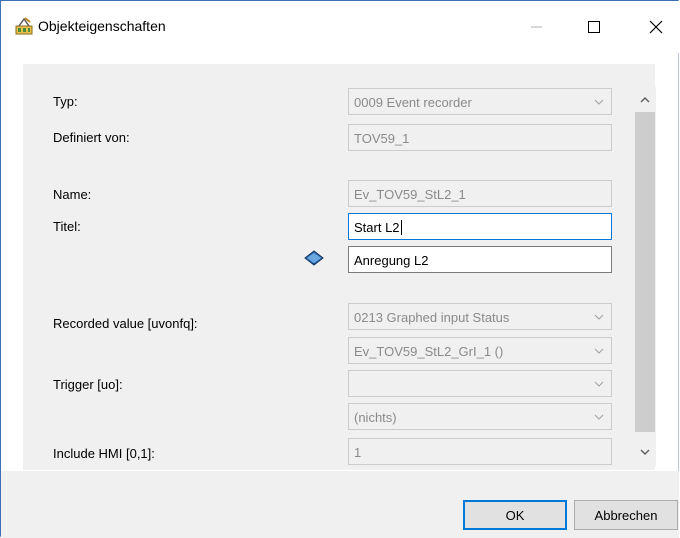  I want to click on properties-icon, so click(24, 26).